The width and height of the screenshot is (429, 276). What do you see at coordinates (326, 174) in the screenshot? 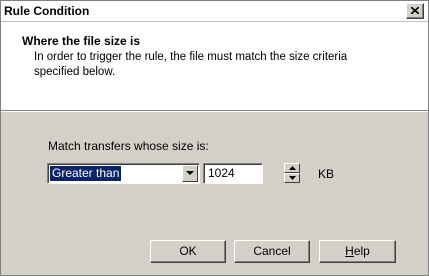
I see `size-unit-label: KB` at bounding box center [326, 174].